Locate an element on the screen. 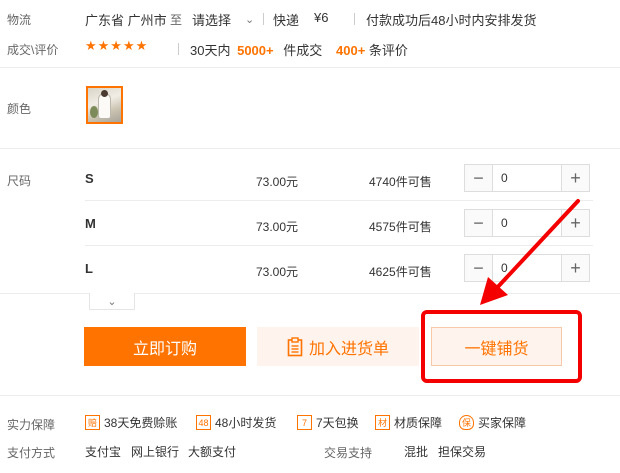  payment-method: 大额支付 is located at coordinates (212, 452).